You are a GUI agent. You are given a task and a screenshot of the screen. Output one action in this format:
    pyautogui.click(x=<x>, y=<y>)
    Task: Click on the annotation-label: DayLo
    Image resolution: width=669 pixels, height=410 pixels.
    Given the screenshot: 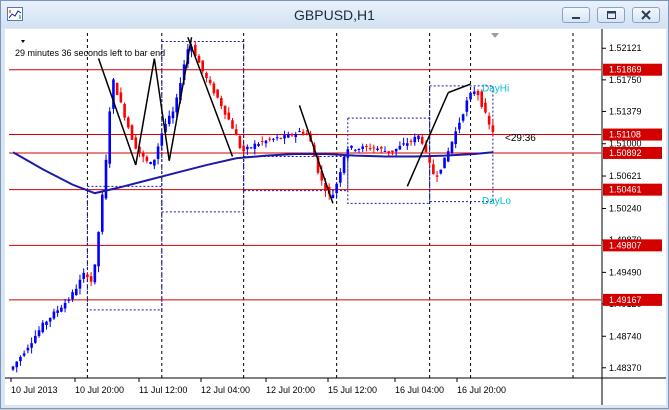 What is the action you would take?
    pyautogui.click(x=496, y=201)
    